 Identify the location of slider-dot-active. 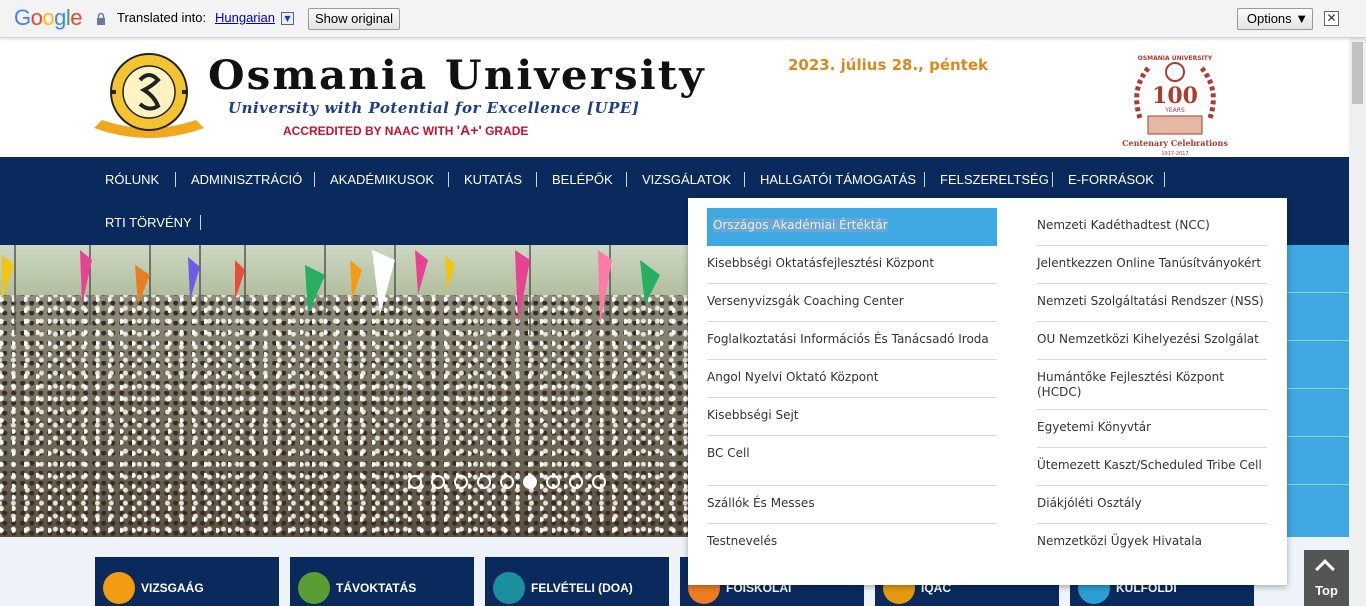
(530, 482).